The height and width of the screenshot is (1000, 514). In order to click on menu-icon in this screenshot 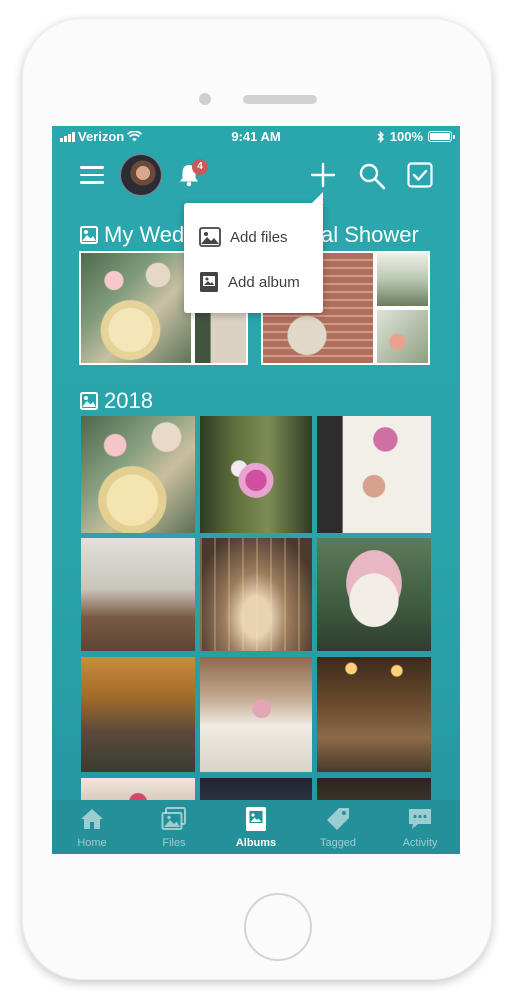, I will do `click(92, 175)`.